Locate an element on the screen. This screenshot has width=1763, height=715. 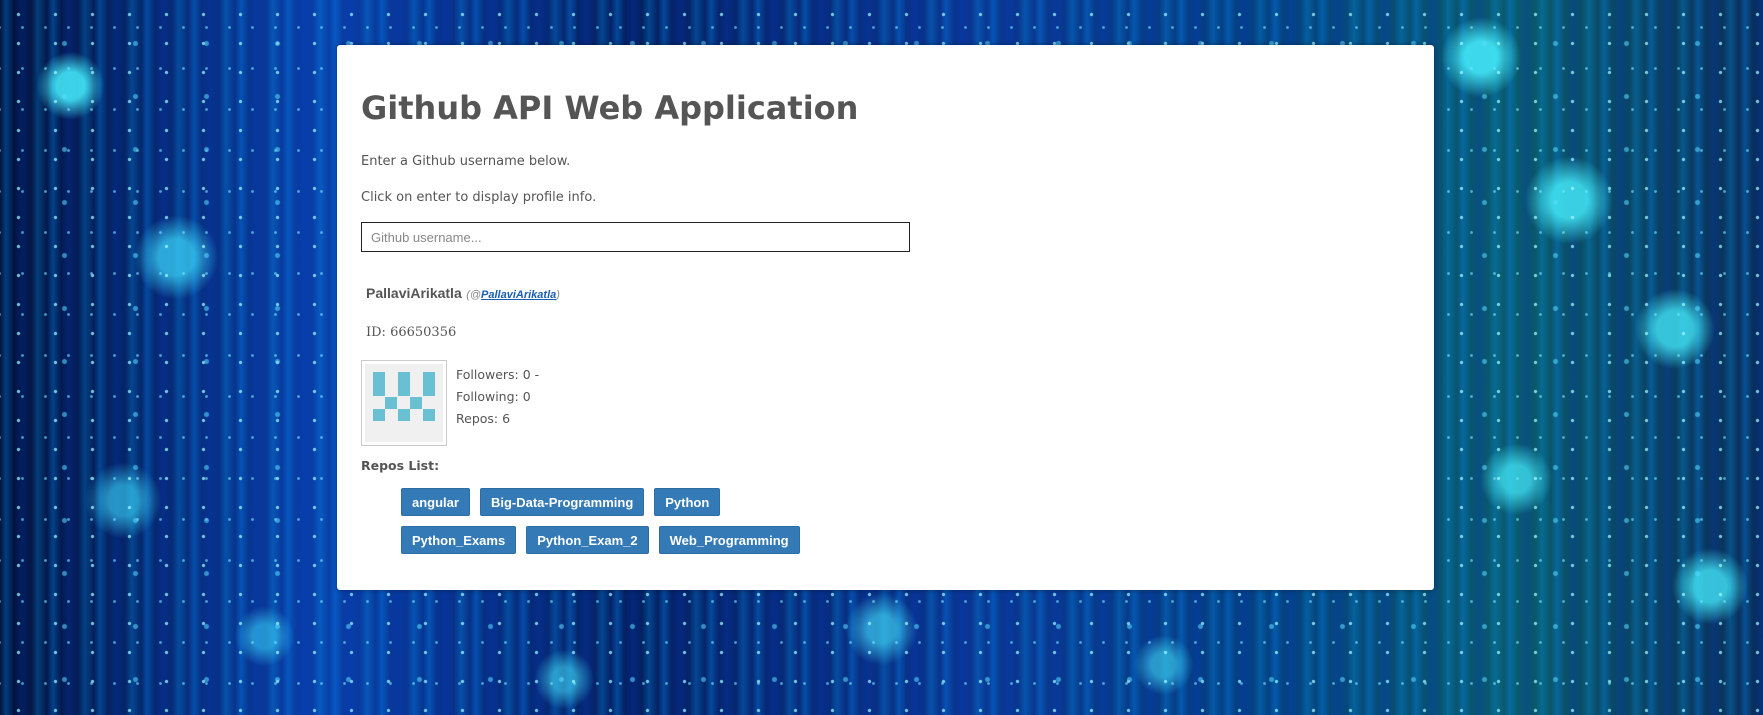
page-title: Github API Web Application is located at coordinates (610, 108).